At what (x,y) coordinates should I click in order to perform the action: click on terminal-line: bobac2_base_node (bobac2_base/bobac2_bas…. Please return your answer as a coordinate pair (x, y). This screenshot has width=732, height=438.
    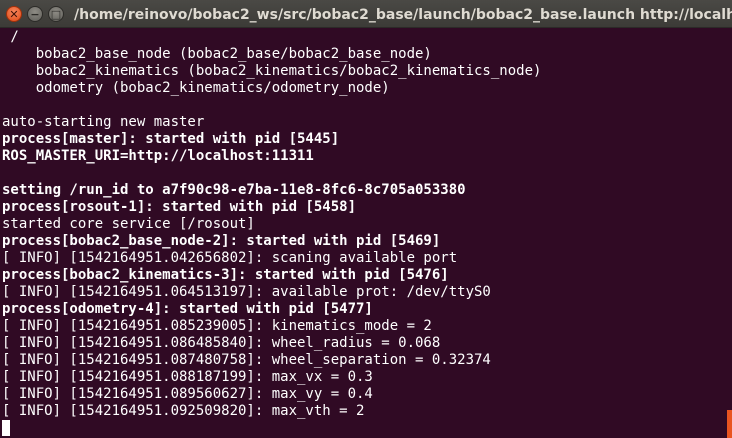
    Looking at the image, I should click on (217, 54).